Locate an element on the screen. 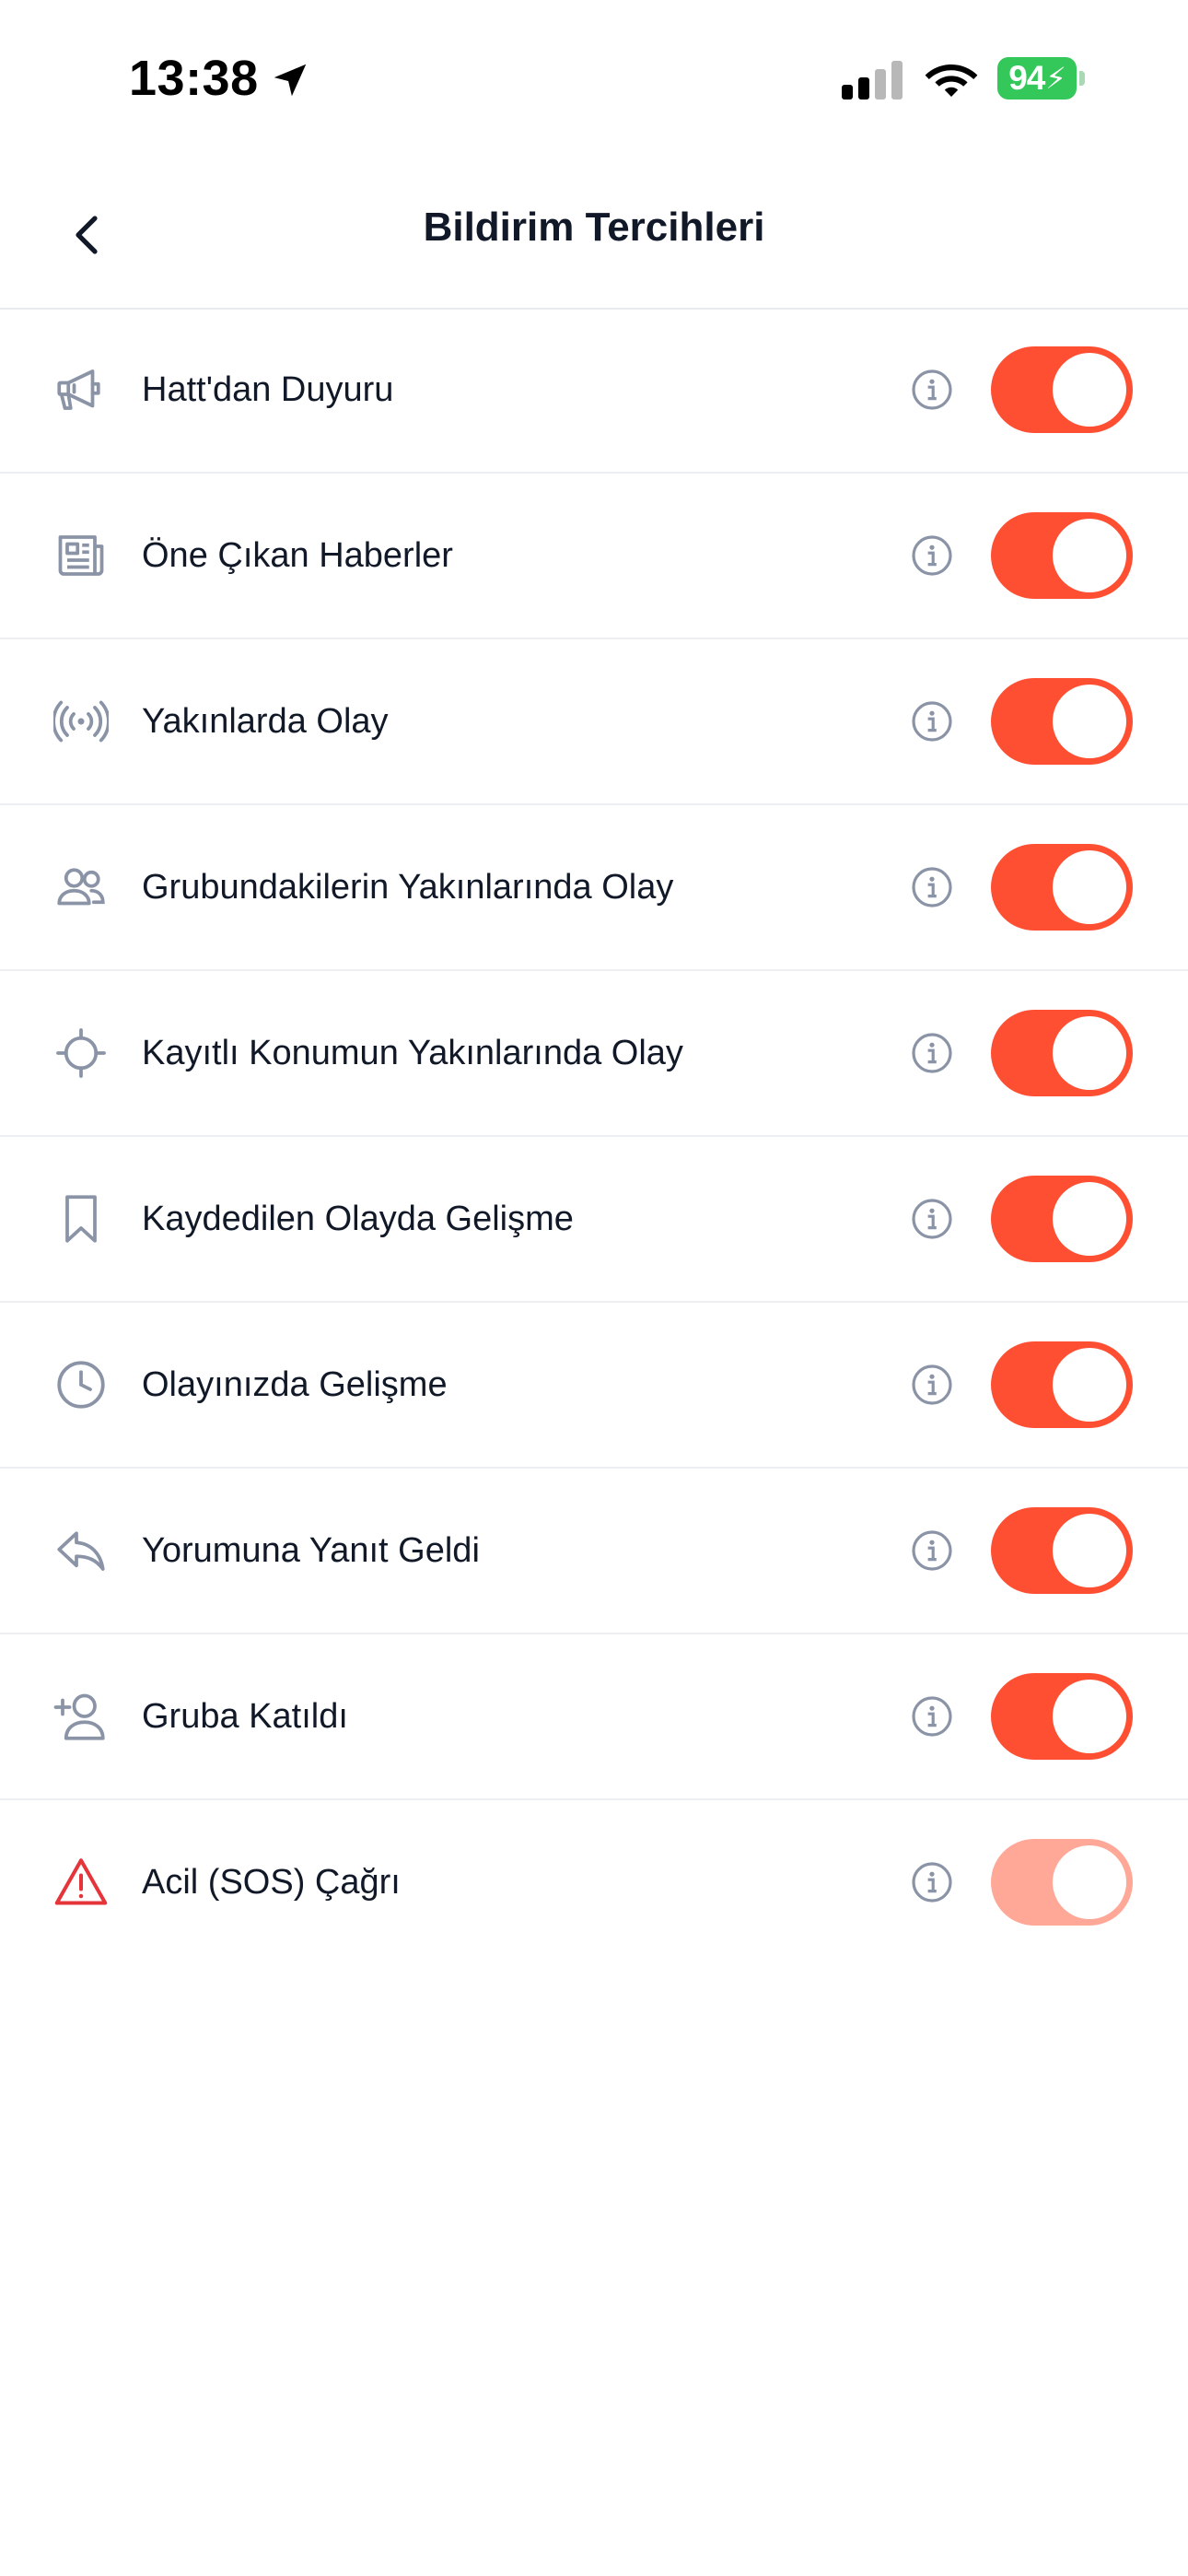  list-item: Grubundakilerin Yakınlarında Olay is located at coordinates (594, 888).